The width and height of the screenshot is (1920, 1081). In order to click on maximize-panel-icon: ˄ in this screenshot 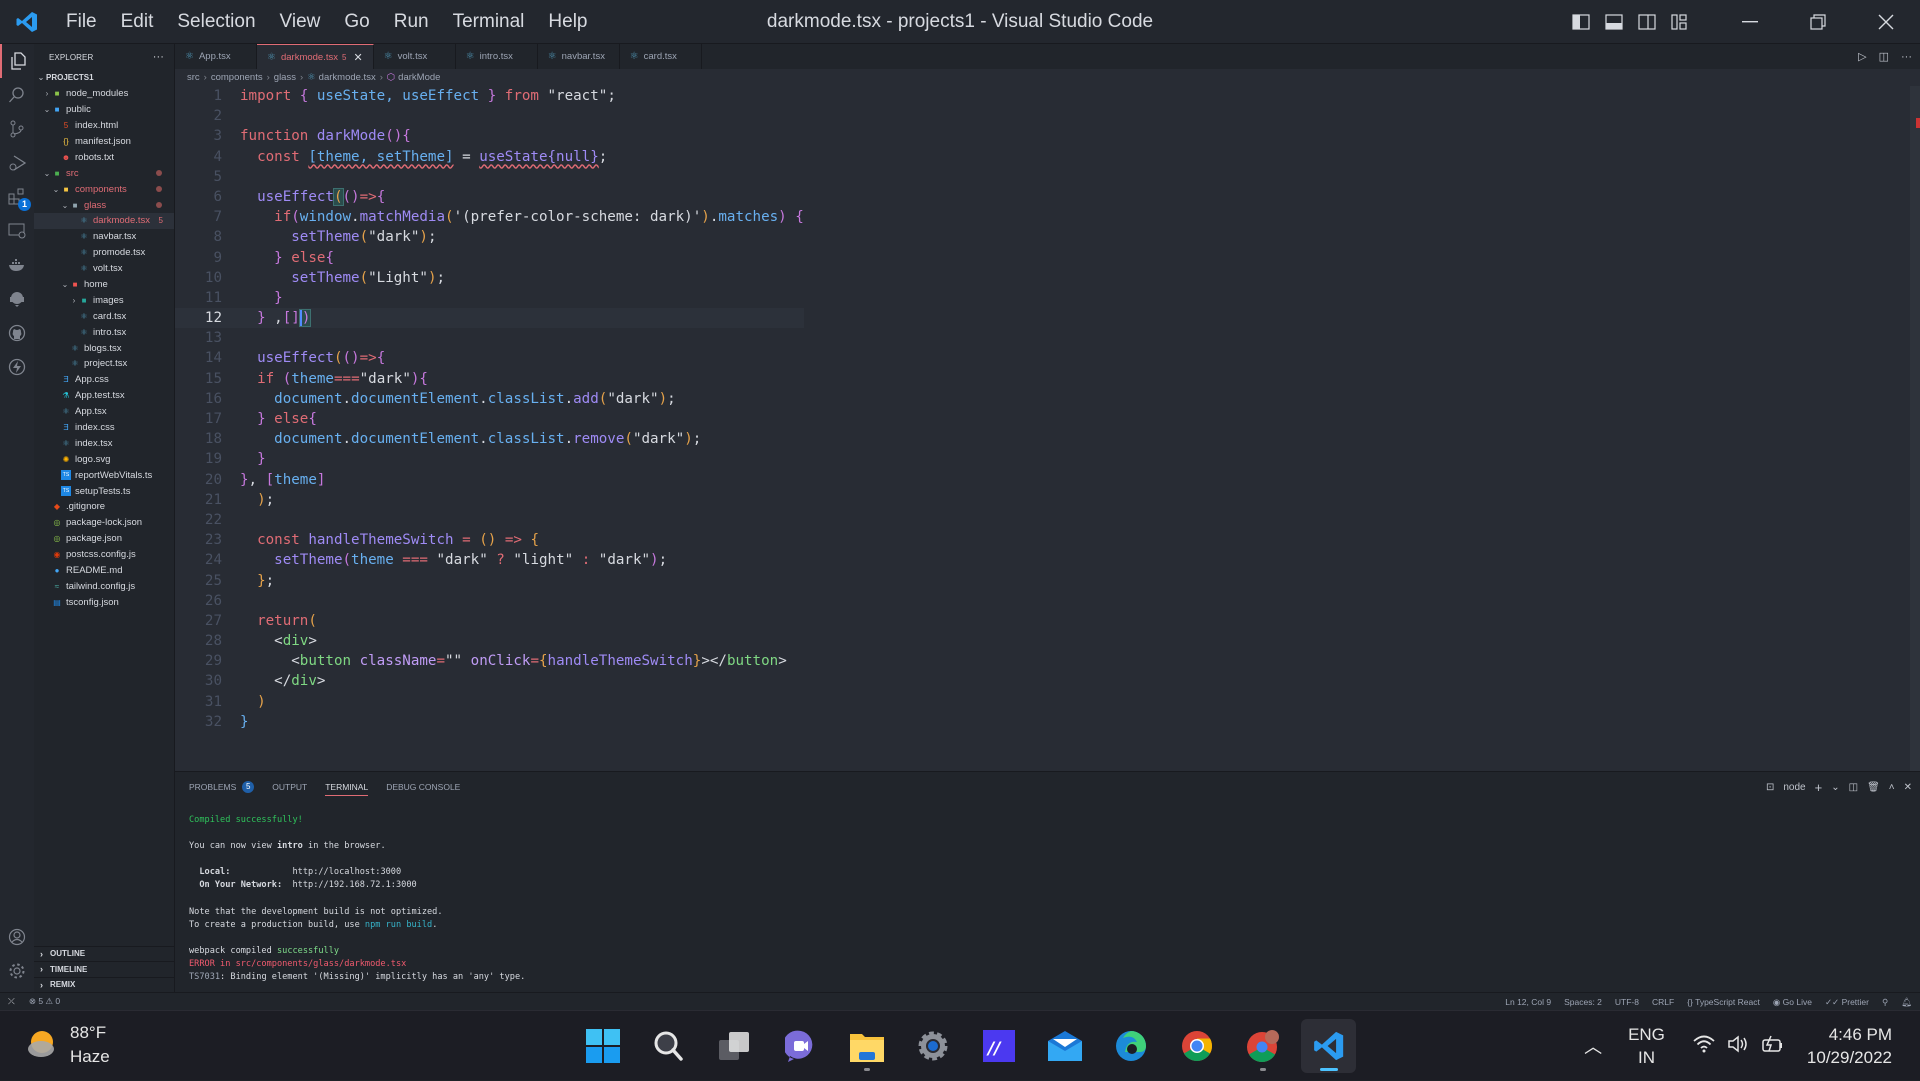, I will do `click(1892, 787)`.